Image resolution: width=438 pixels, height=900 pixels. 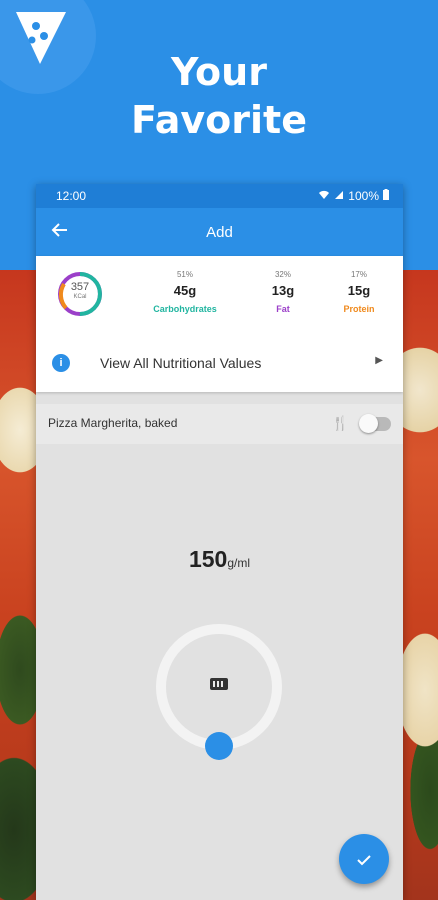 I want to click on kcal-value: 357, so click(x=80, y=287).